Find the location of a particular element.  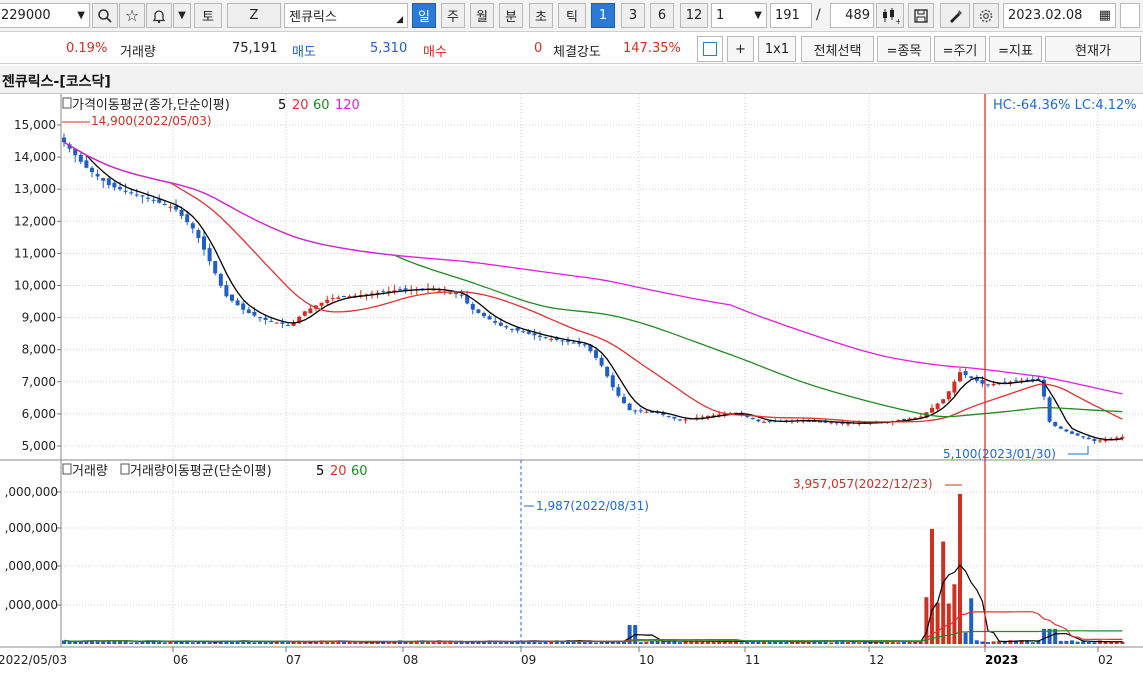

stock-menu-button: =종목 is located at coordinates (904, 49).